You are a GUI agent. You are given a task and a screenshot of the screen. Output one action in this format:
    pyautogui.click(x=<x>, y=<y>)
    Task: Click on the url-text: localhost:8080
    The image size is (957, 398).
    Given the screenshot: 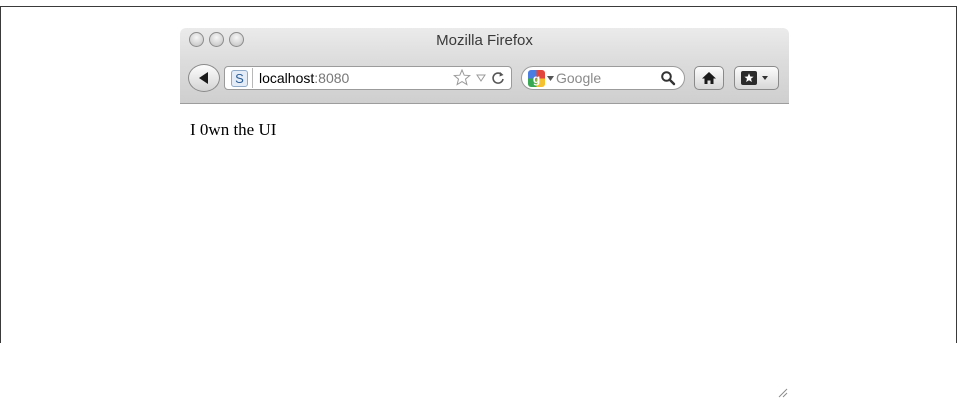 What is the action you would take?
    pyautogui.click(x=304, y=78)
    